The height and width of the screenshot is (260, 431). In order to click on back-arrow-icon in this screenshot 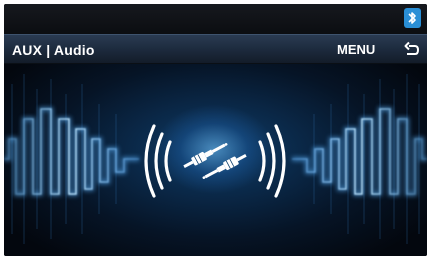, I will do `click(412, 49)`.